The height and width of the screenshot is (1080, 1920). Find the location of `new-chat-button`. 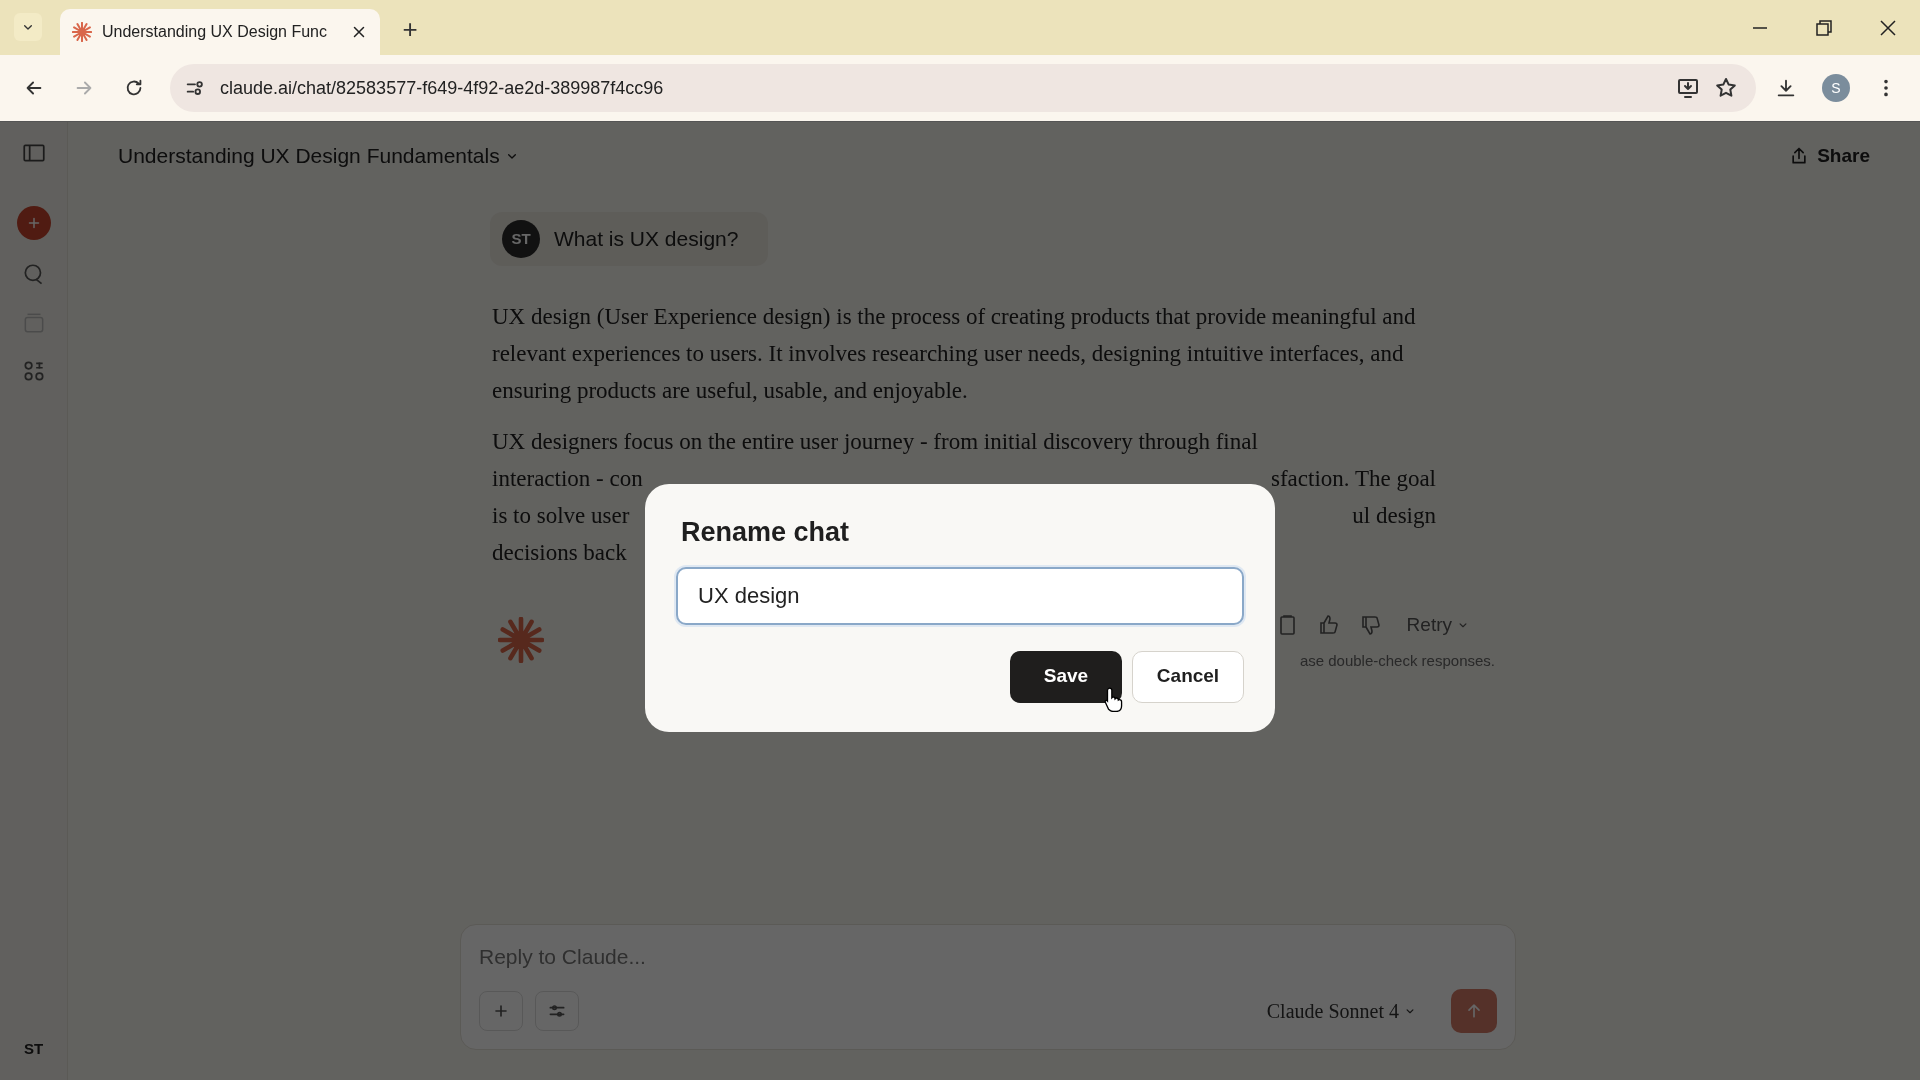

new-chat-button is located at coordinates (33, 223).